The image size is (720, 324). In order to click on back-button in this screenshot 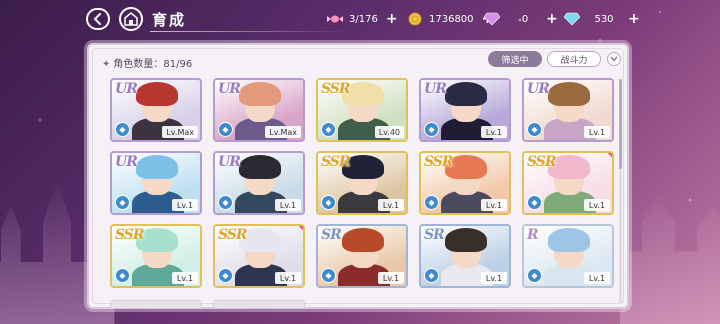, I will do `click(98, 19)`.